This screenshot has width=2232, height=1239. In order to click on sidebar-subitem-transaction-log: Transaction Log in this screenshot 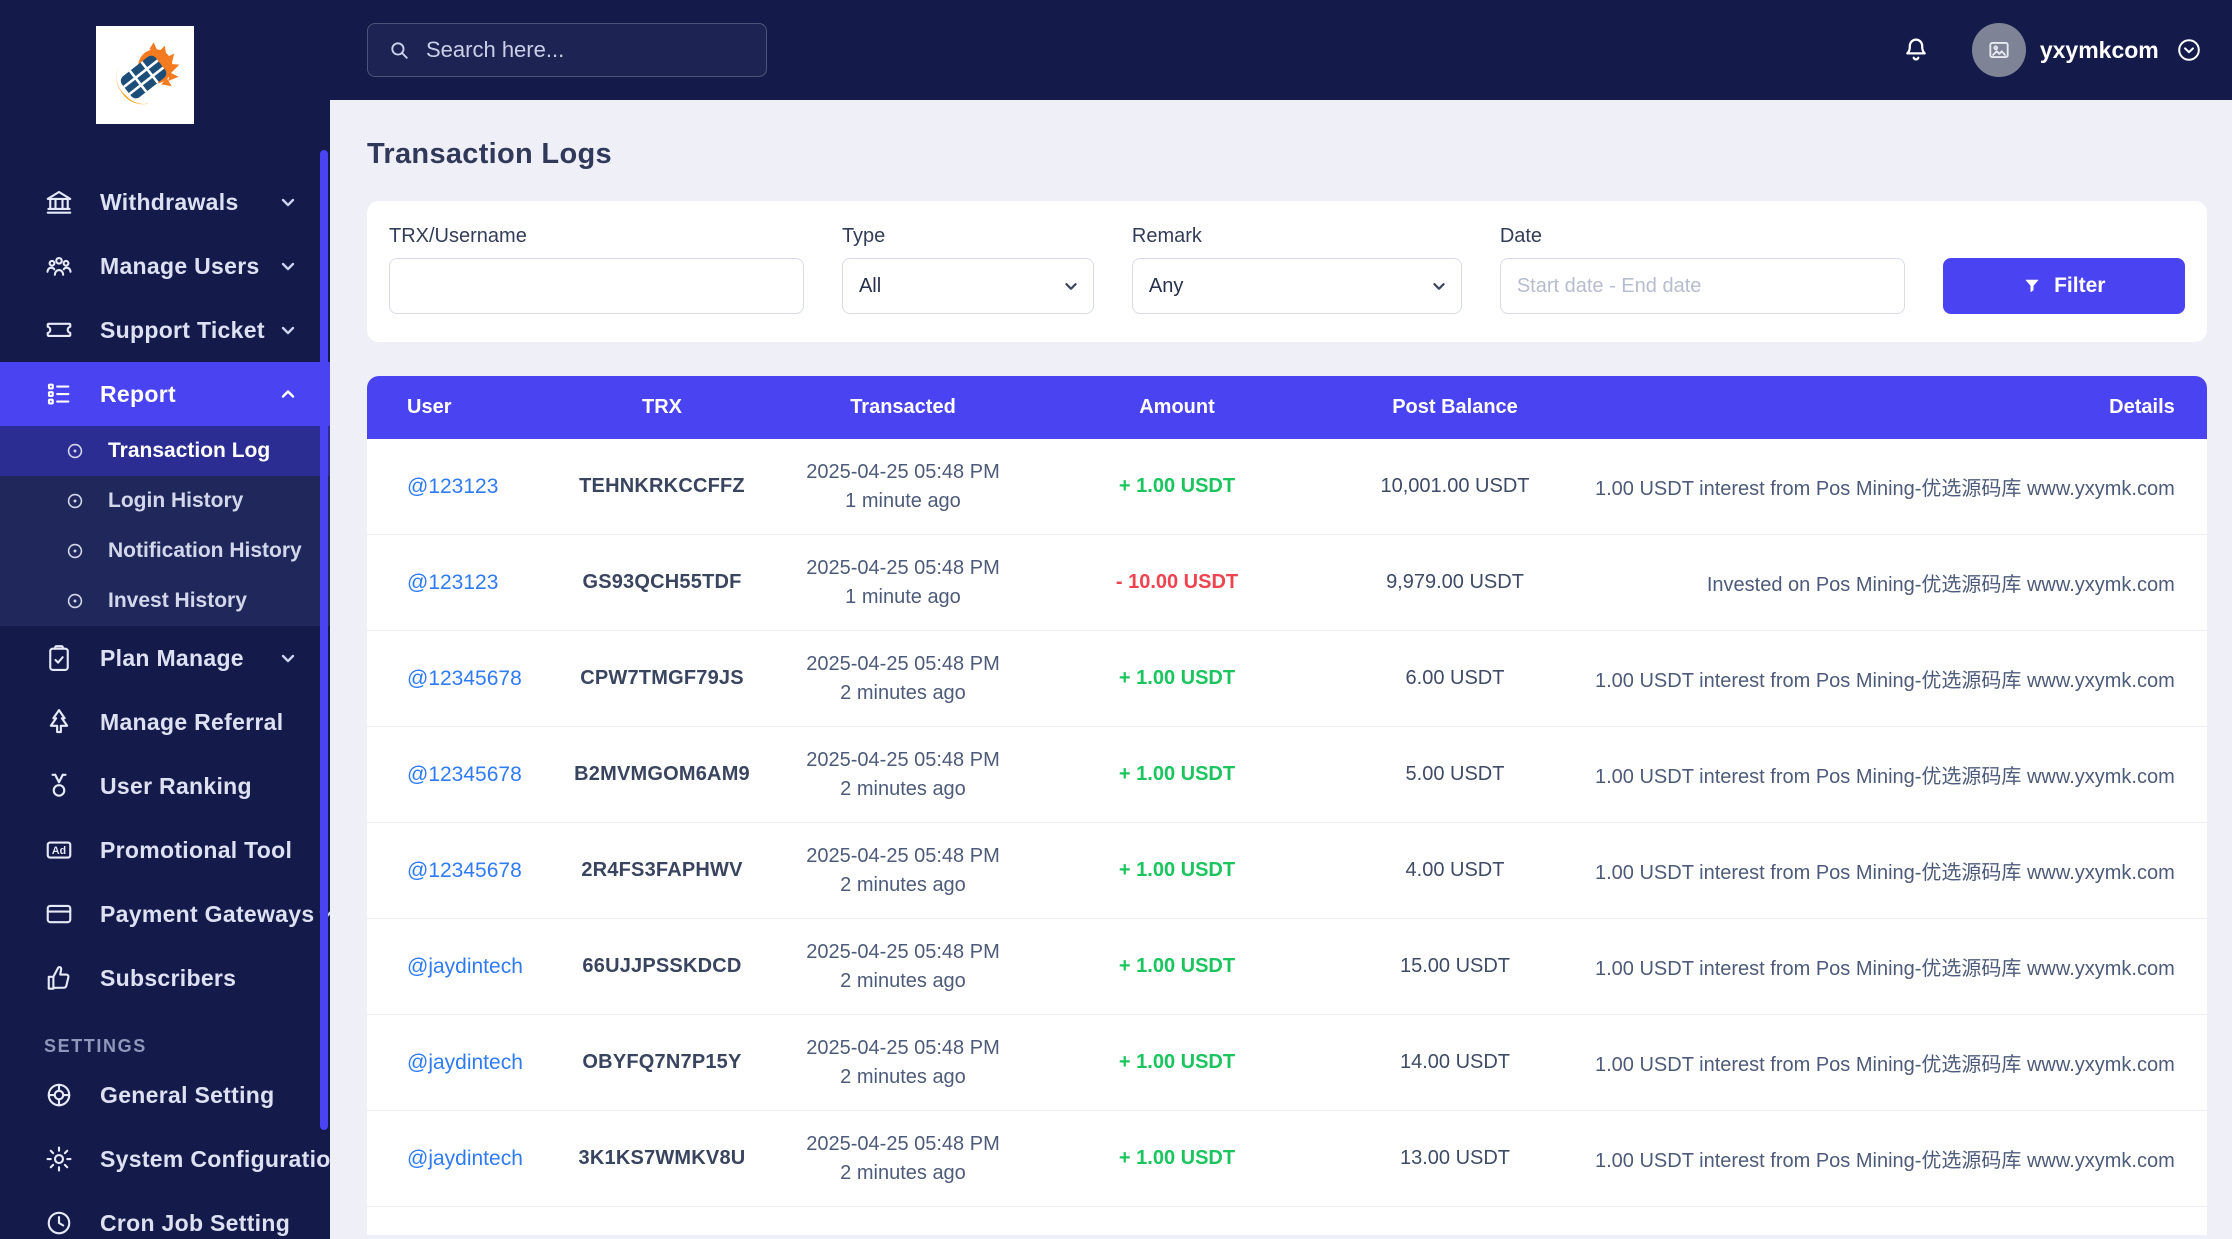, I will do `click(165, 451)`.